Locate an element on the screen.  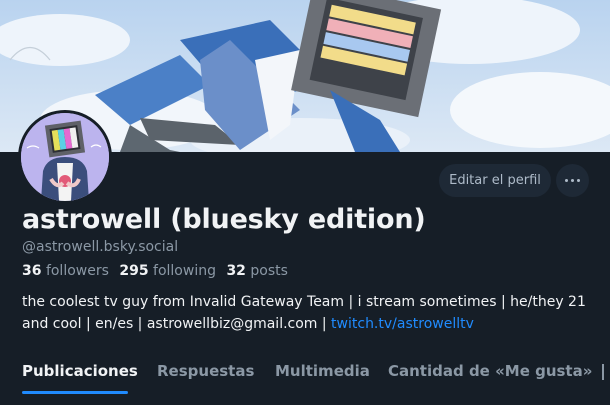
avatar-image is located at coordinates (65, 157).